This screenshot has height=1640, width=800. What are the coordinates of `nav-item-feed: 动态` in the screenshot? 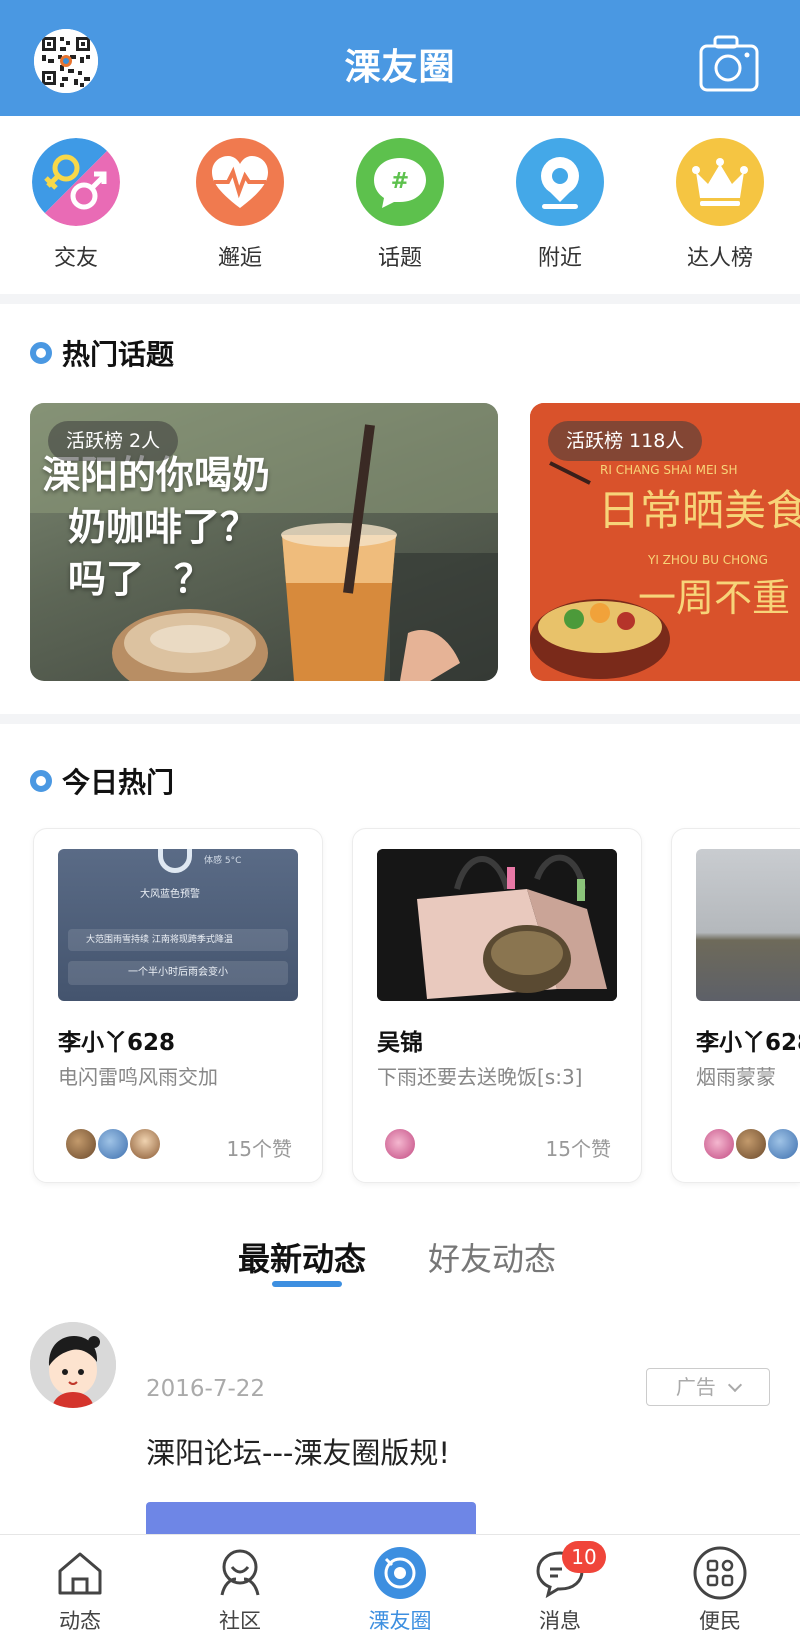 It's located at (80, 1590).